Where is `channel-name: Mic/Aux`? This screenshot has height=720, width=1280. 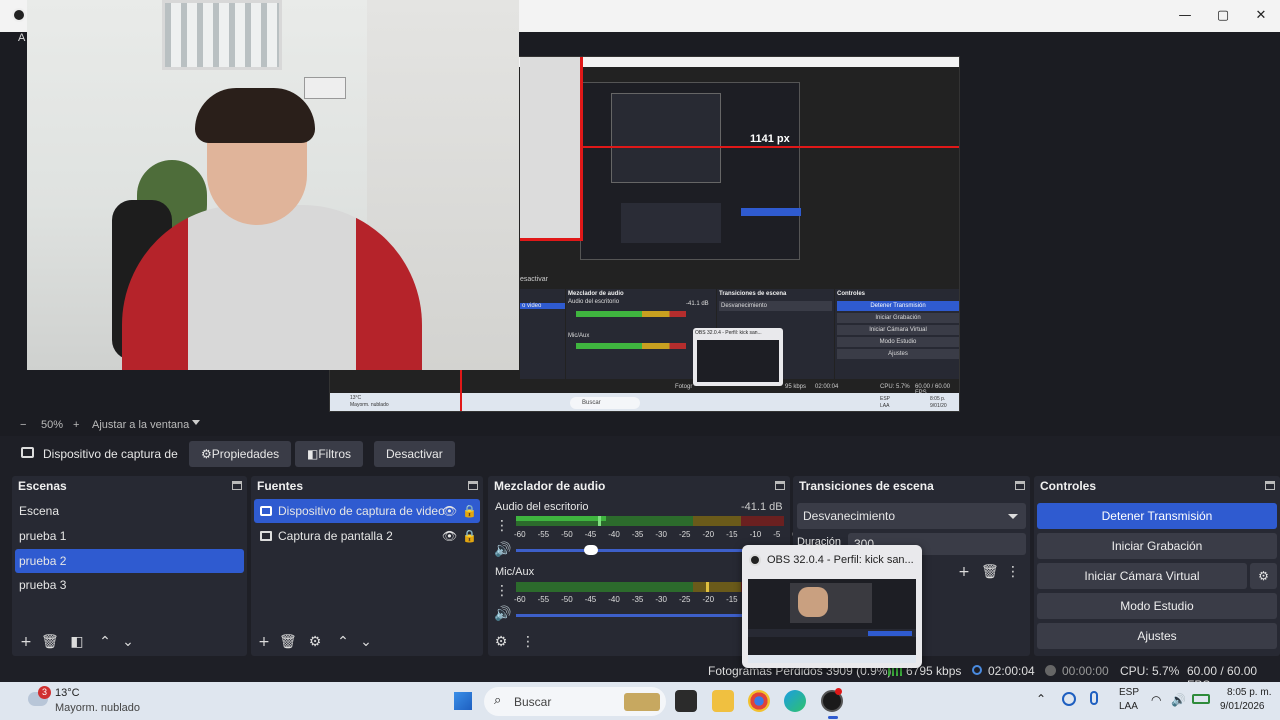 channel-name: Mic/Aux is located at coordinates (515, 572).